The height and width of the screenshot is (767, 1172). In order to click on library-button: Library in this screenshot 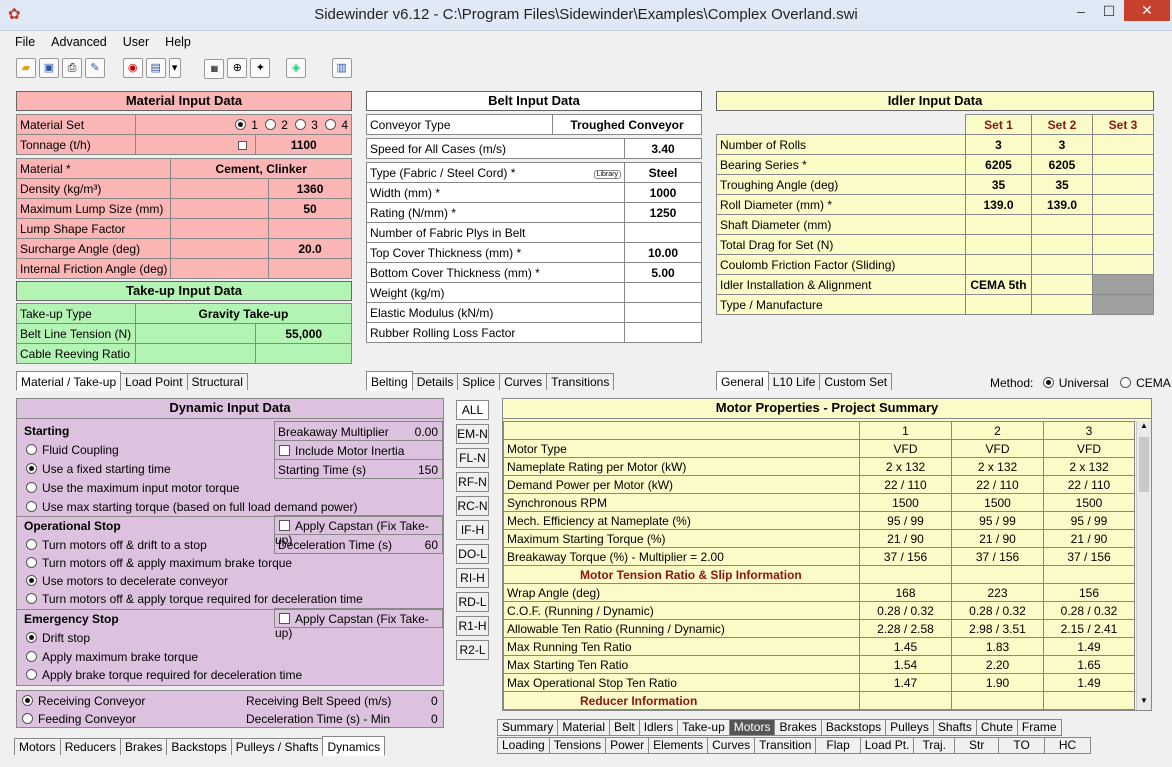, I will do `click(607, 174)`.